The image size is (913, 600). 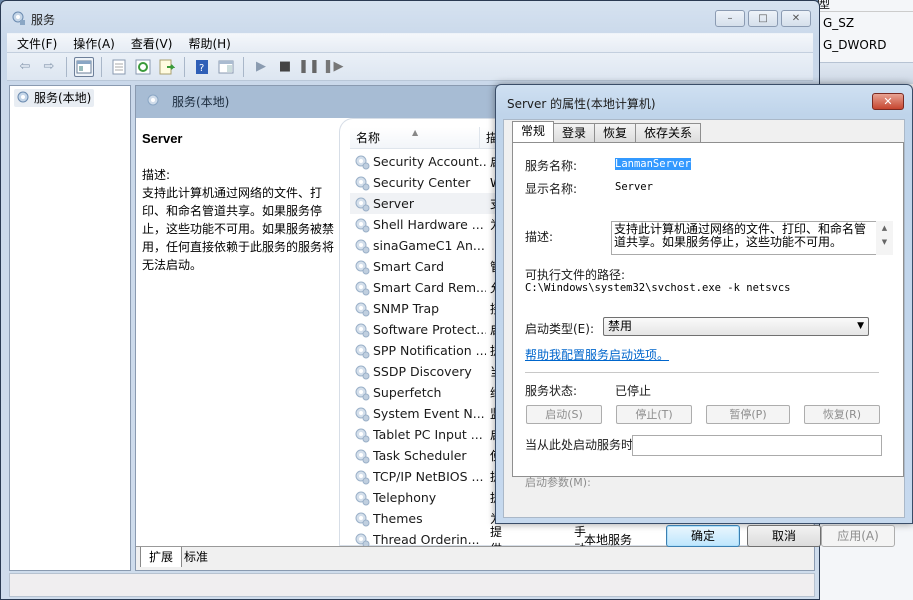 What do you see at coordinates (653, 164) in the screenshot?
I see `service-name-value: LanmanServer` at bounding box center [653, 164].